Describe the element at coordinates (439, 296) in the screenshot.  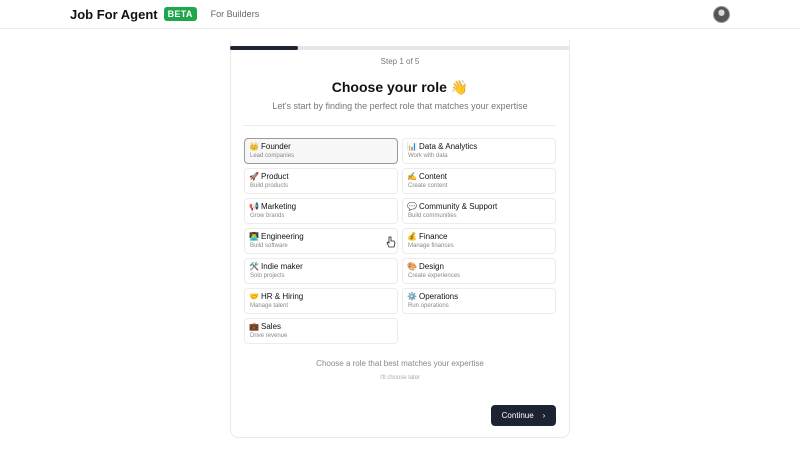
I see `role-title: Operations` at that location.